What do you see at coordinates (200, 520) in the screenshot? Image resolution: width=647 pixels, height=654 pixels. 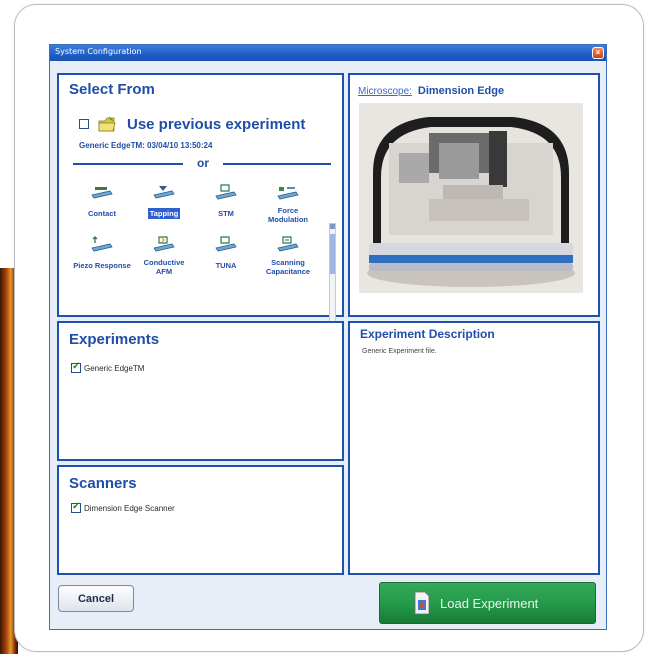 I see `scanners-panel: Scanners Dimension Edge Scanner` at bounding box center [200, 520].